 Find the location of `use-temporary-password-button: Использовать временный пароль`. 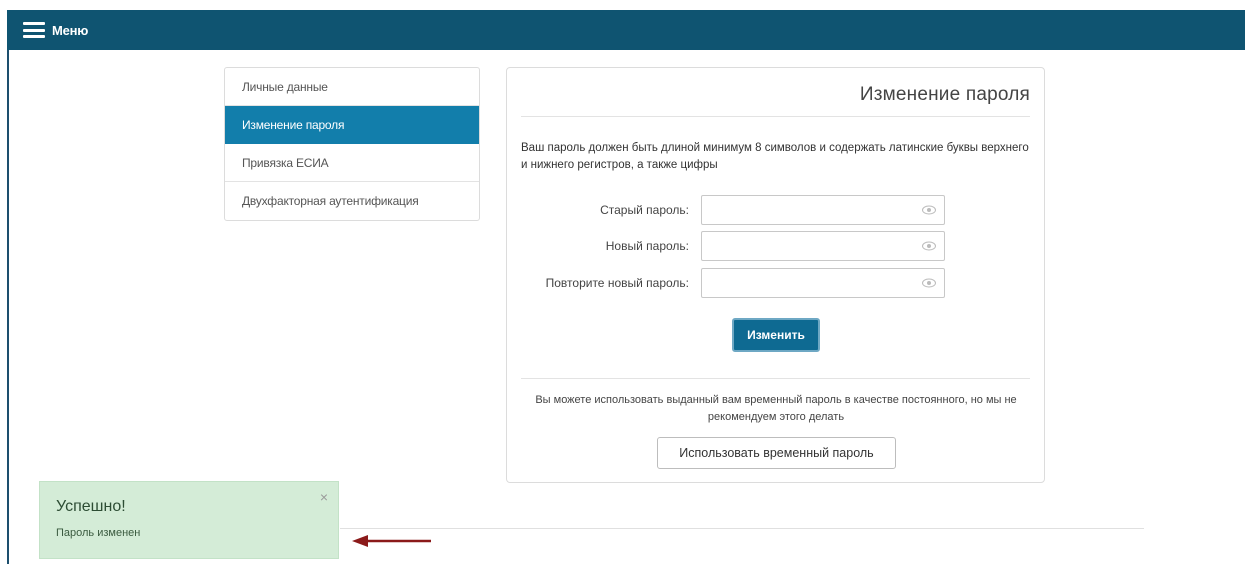

use-temporary-password-button: Использовать временный пароль is located at coordinates (776, 453).